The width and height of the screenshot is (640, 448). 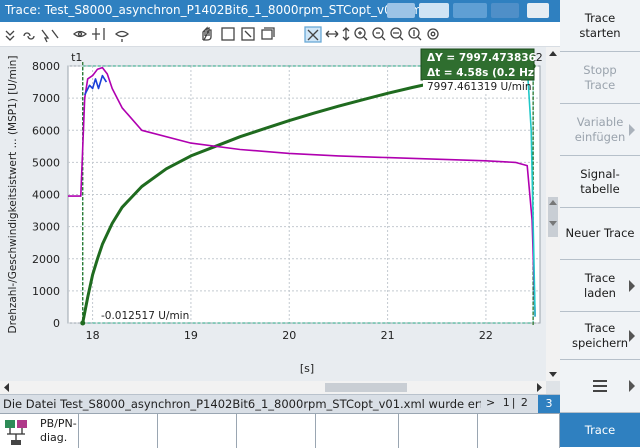 I want to click on link-icon, so click(x=29, y=36).